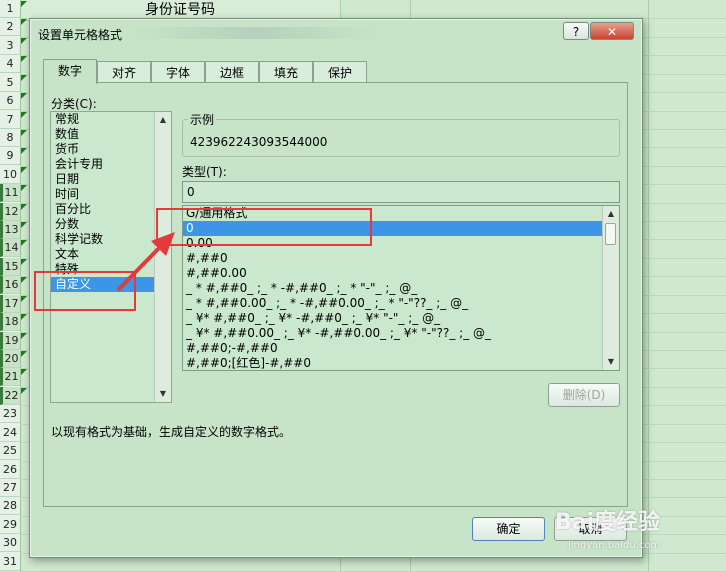 This screenshot has height=572, width=726. What do you see at coordinates (584, 395) in the screenshot?
I see `delete-button: 删除(D)` at bounding box center [584, 395].